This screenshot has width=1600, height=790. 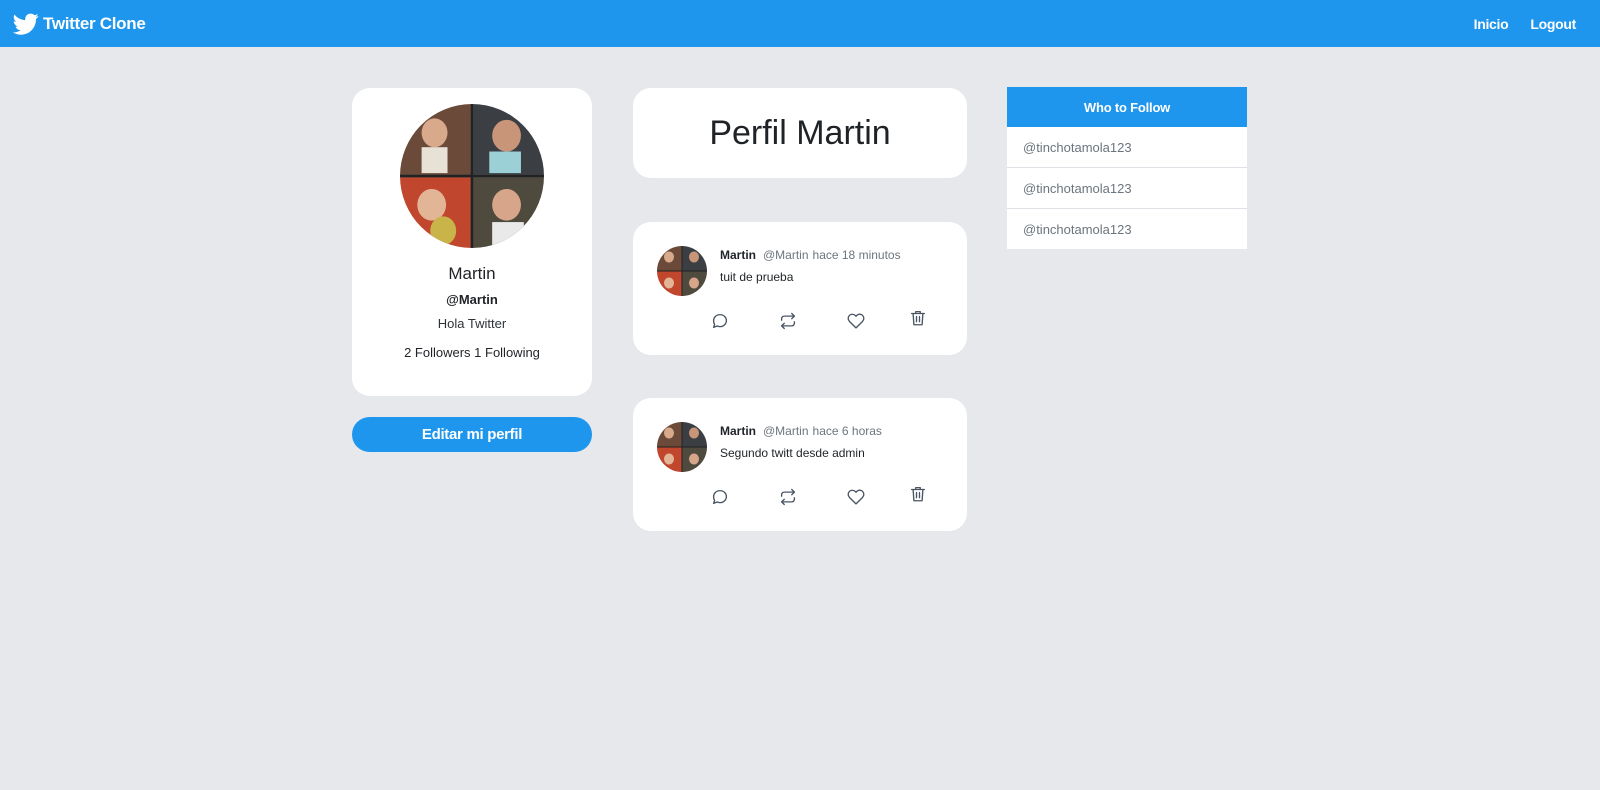 What do you see at coordinates (800, 23) in the screenshot?
I see `navbar: Twitter Clone Inicio Logout` at bounding box center [800, 23].